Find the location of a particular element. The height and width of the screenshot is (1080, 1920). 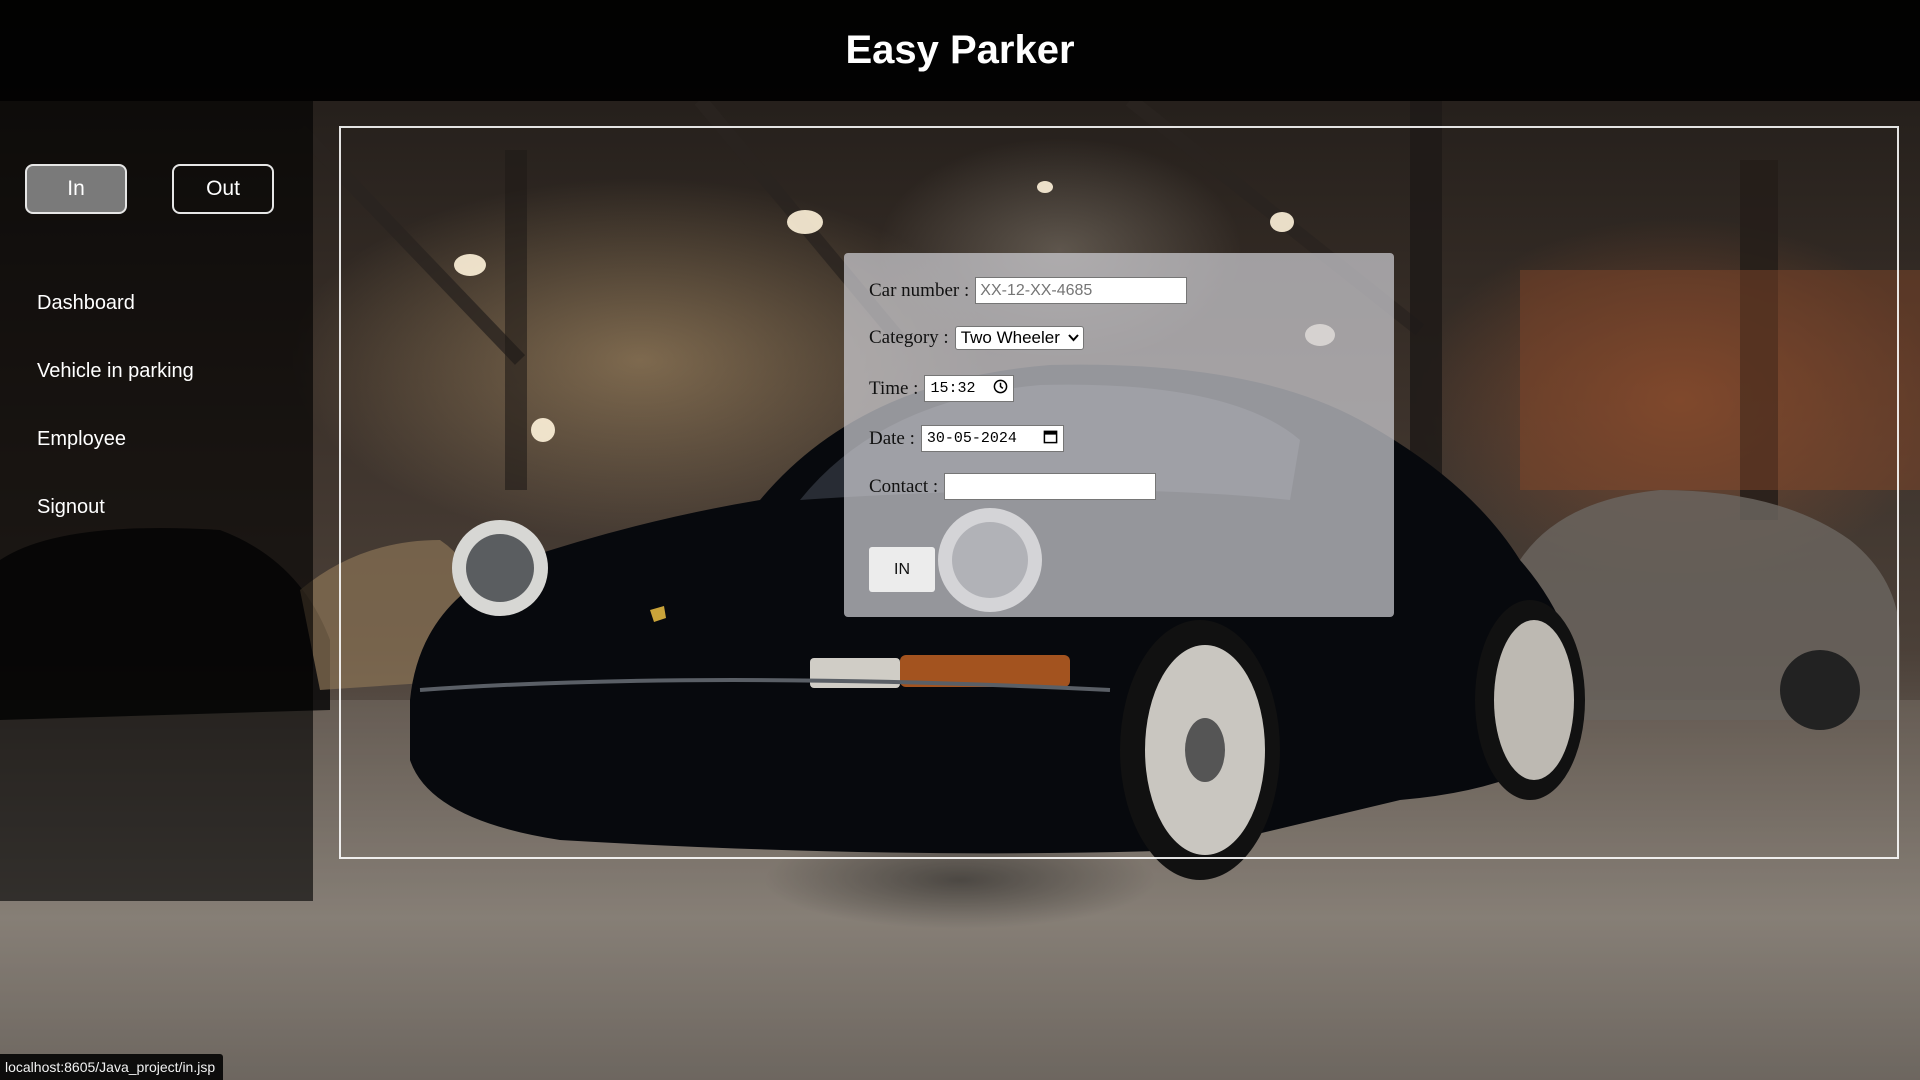

contact-row: Contact : is located at coordinates (1013, 486).